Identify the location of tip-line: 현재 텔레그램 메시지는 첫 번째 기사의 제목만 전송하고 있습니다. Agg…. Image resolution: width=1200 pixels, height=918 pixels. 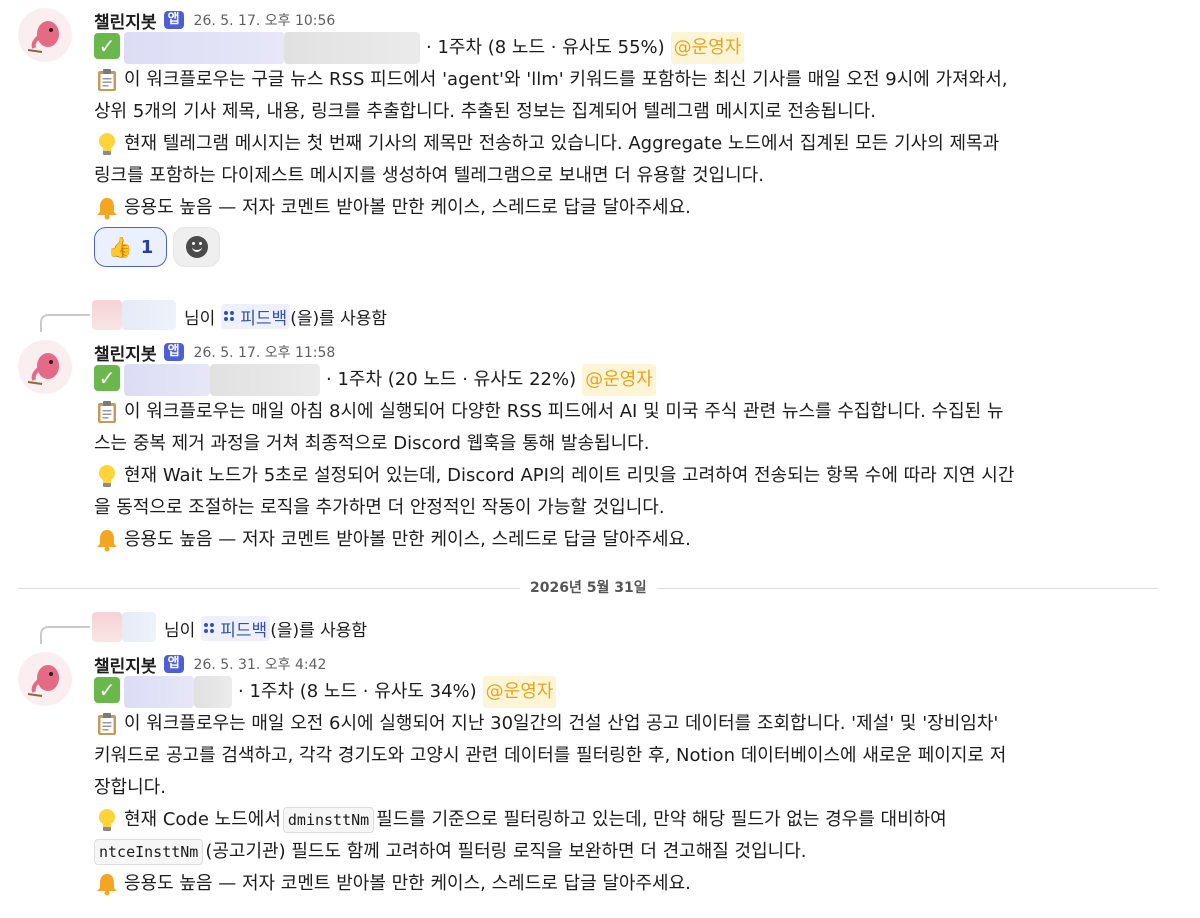
(647, 144).